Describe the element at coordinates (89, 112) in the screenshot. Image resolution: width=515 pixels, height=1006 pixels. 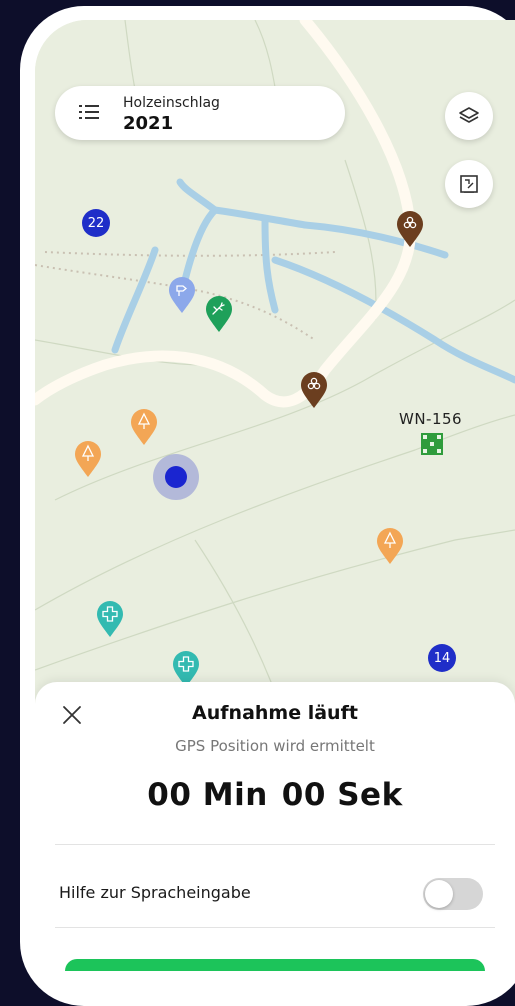
I see `list-icon` at that location.